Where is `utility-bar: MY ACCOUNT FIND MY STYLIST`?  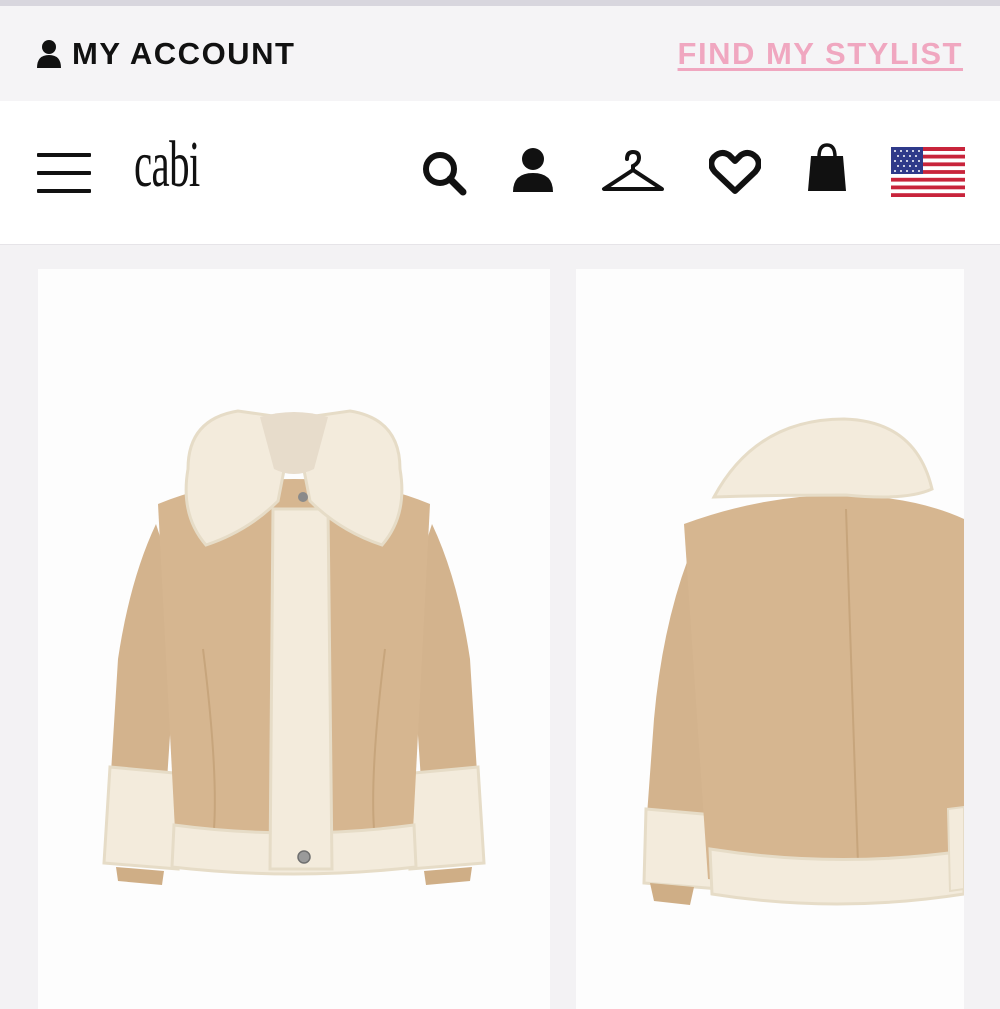
utility-bar: MY ACCOUNT FIND MY STYLIST is located at coordinates (500, 53).